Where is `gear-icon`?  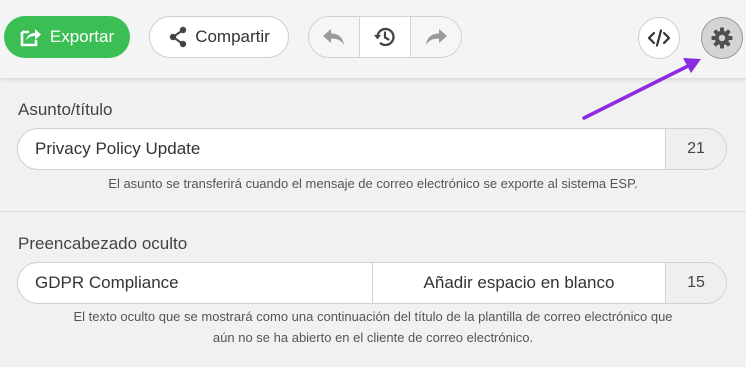 gear-icon is located at coordinates (722, 38).